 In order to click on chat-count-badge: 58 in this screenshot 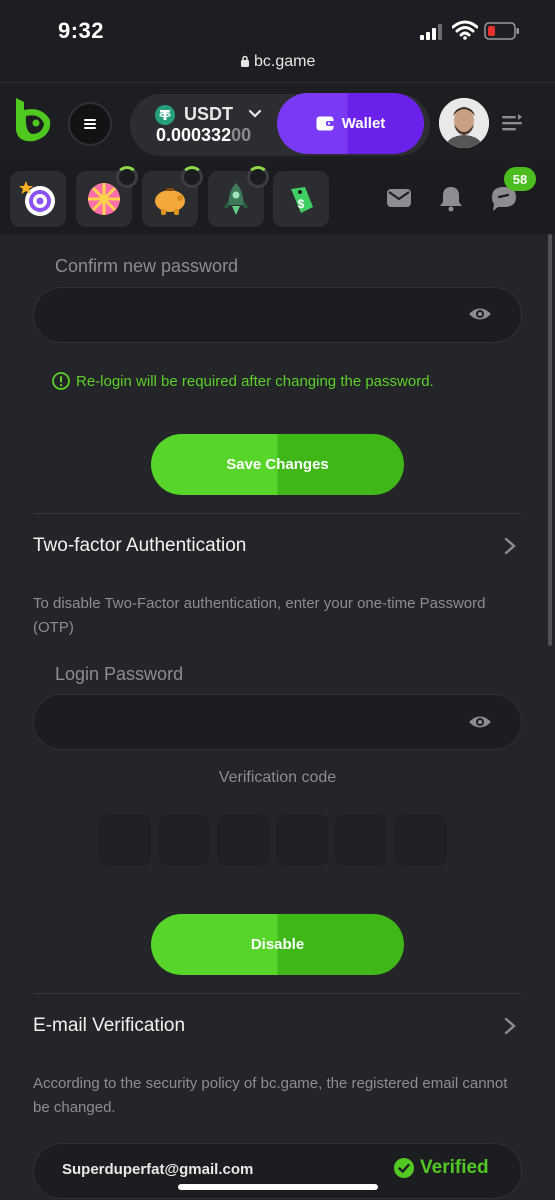, I will do `click(520, 179)`.